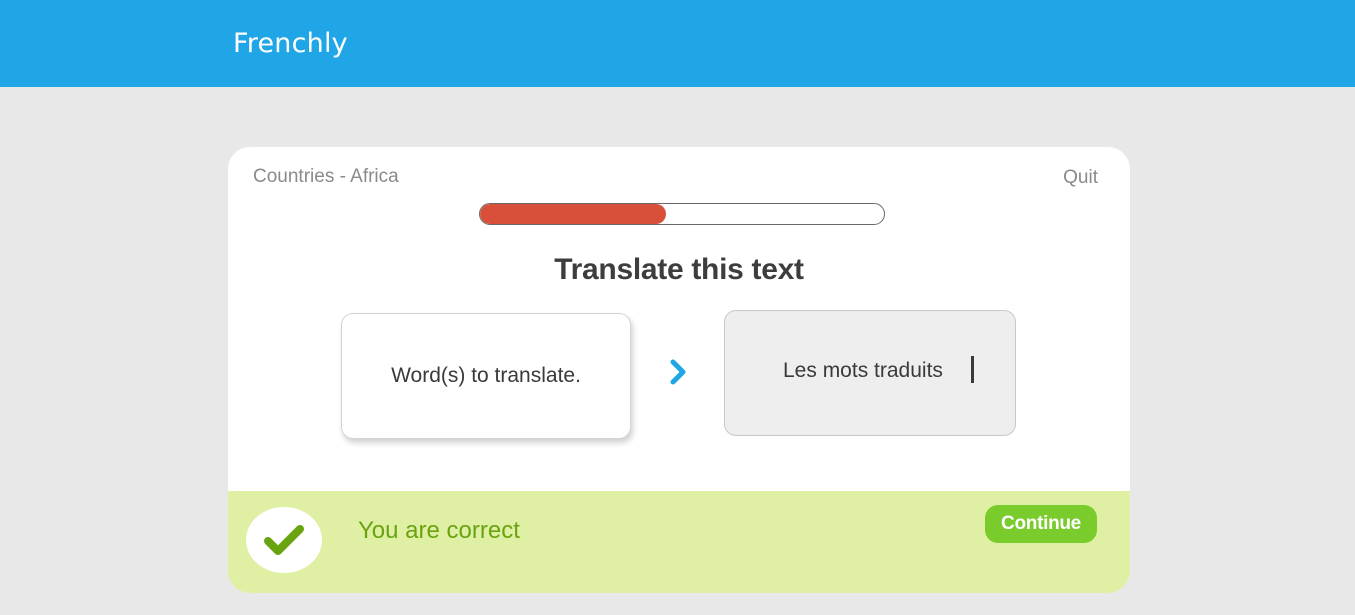 The image size is (1355, 615). Describe the element at coordinates (290, 43) in the screenshot. I see `brand-logo: Frenchly` at that location.